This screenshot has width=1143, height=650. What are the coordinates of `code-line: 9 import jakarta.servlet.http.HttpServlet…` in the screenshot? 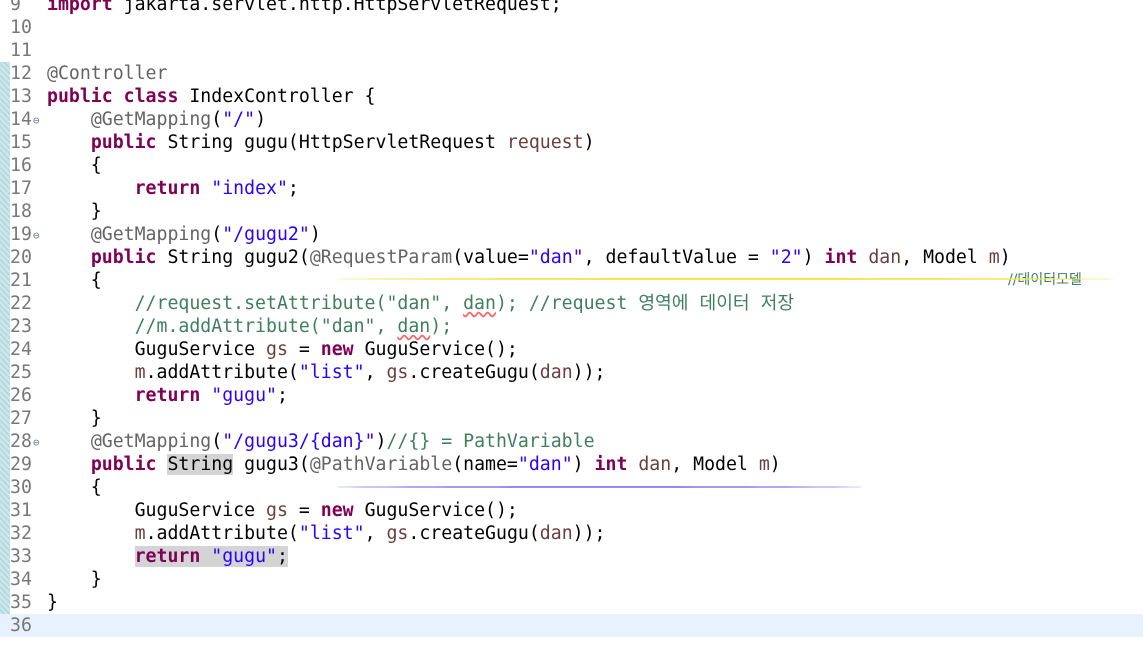 It's located at (571, 8).